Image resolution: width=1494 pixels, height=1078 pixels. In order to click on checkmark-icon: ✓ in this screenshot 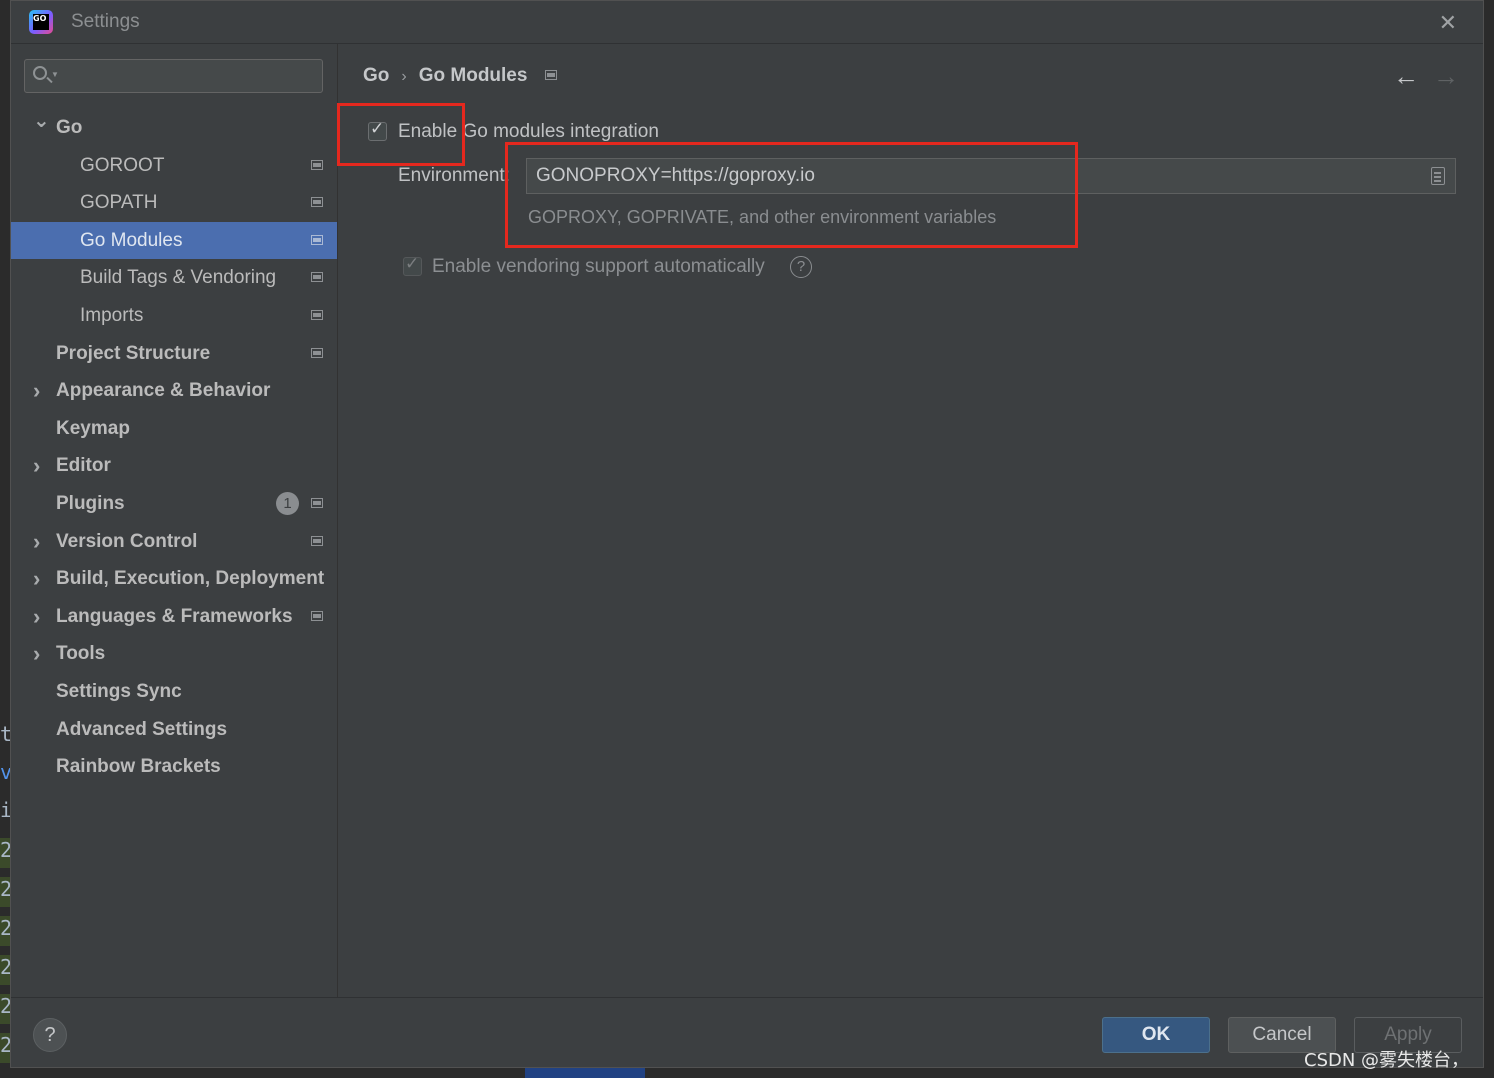, I will do `click(412, 263)`.